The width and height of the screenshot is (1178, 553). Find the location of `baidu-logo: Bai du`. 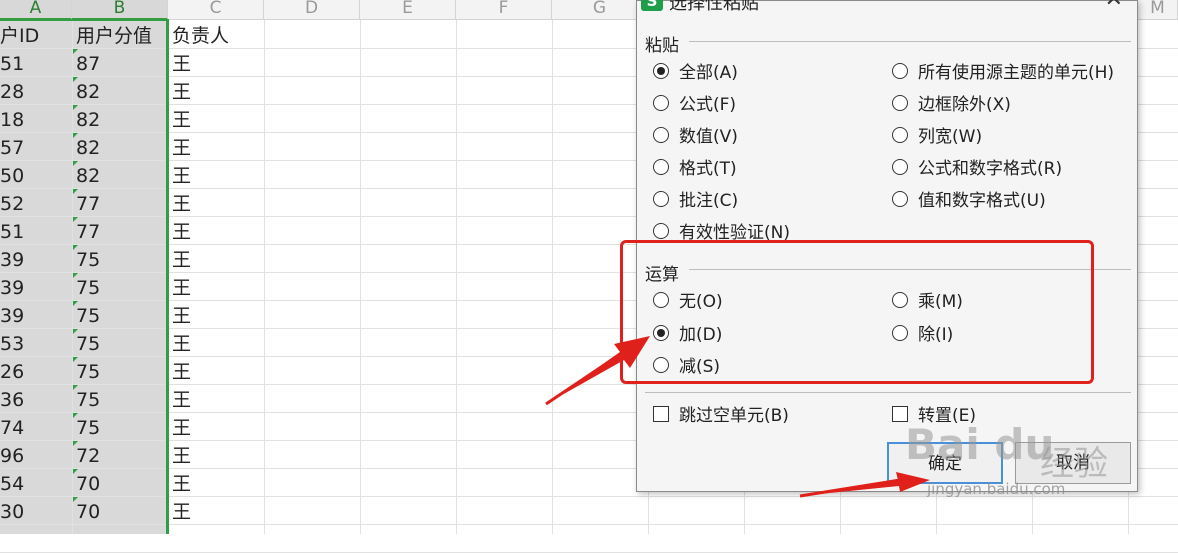

baidu-logo: Bai du is located at coordinates (980, 444).